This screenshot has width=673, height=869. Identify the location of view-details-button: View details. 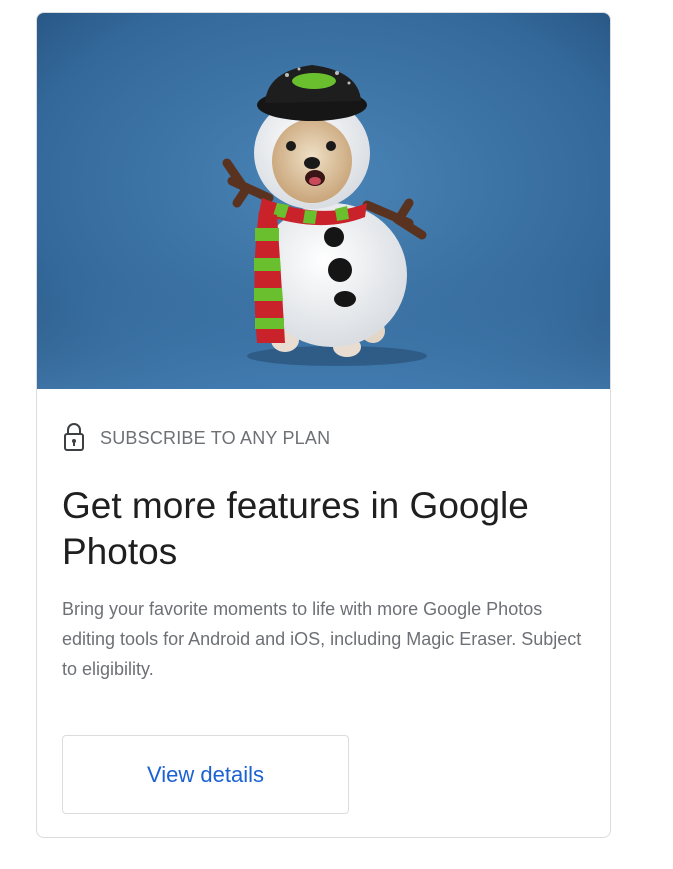
(205, 774).